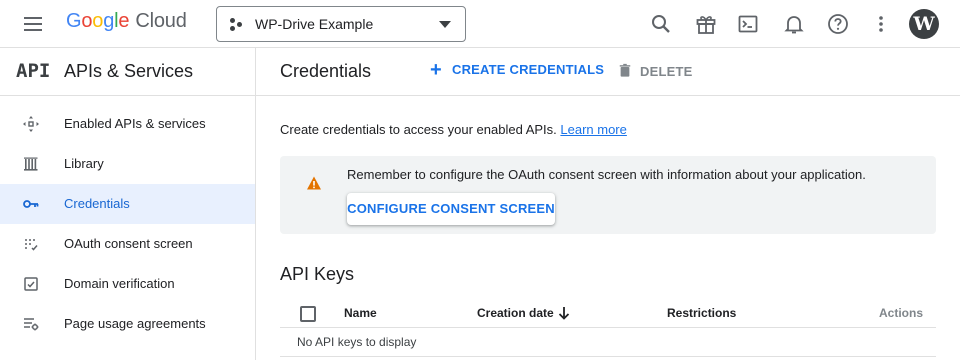  What do you see at coordinates (436, 70) in the screenshot?
I see `plus-icon: +` at bounding box center [436, 70].